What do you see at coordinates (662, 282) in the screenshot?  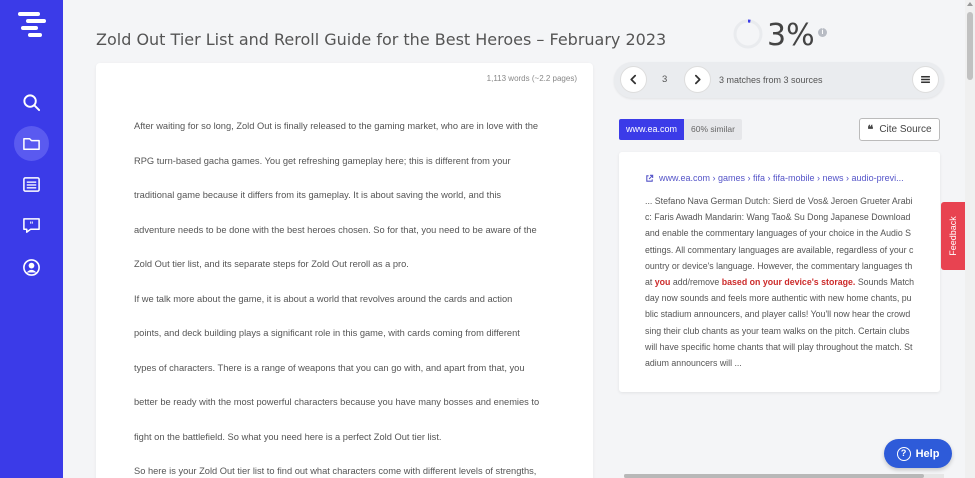 I see `excerpt-highlight: you` at bounding box center [662, 282].